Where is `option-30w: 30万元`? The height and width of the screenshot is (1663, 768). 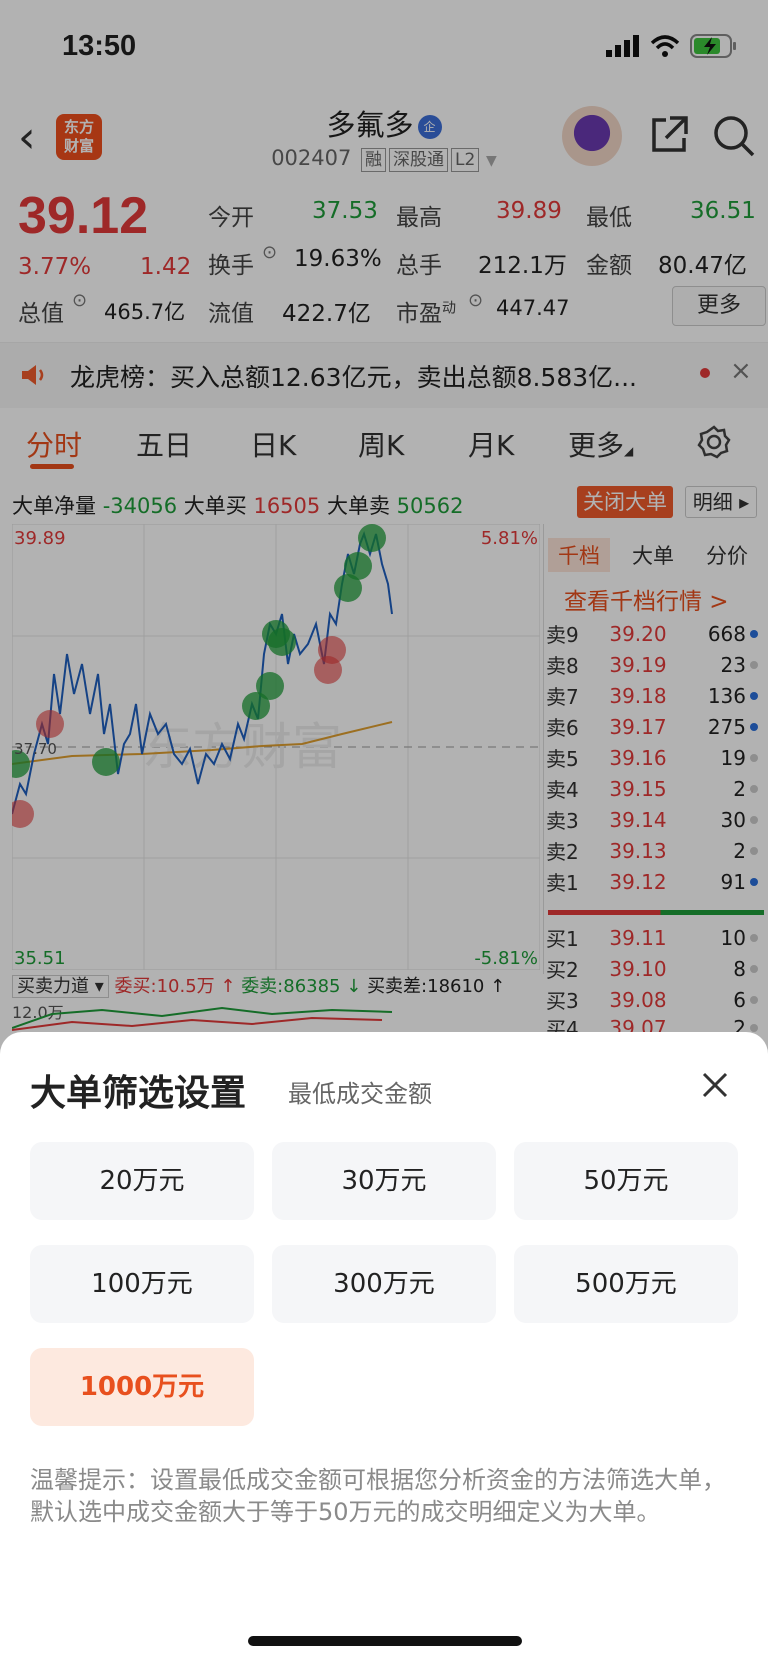 option-30w: 30万元 is located at coordinates (384, 1181).